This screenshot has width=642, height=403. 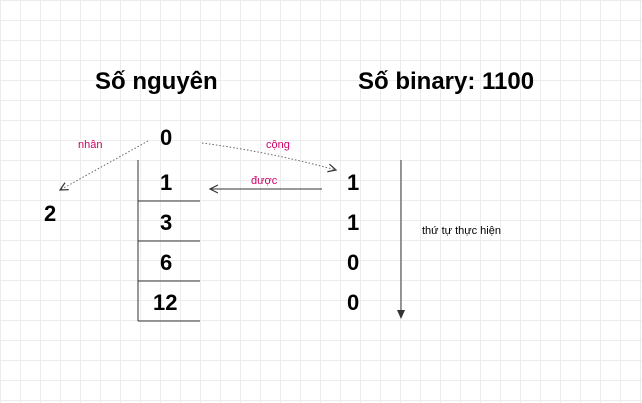 What do you see at coordinates (156, 81) in the screenshot?
I see `integer-heading: Số nguyên` at bounding box center [156, 81].